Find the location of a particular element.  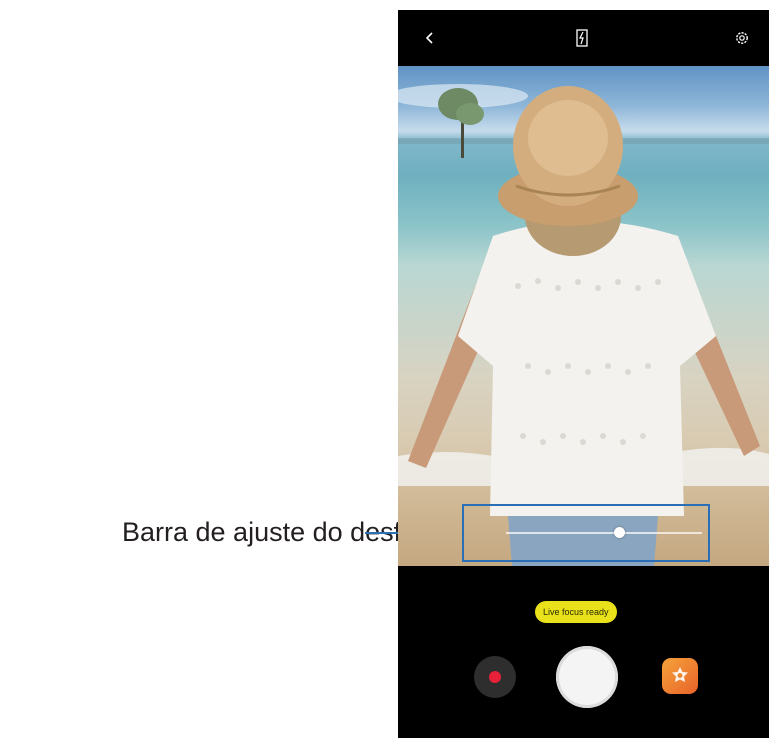

blur-adjust-bar is located at coordinates (586, 533).